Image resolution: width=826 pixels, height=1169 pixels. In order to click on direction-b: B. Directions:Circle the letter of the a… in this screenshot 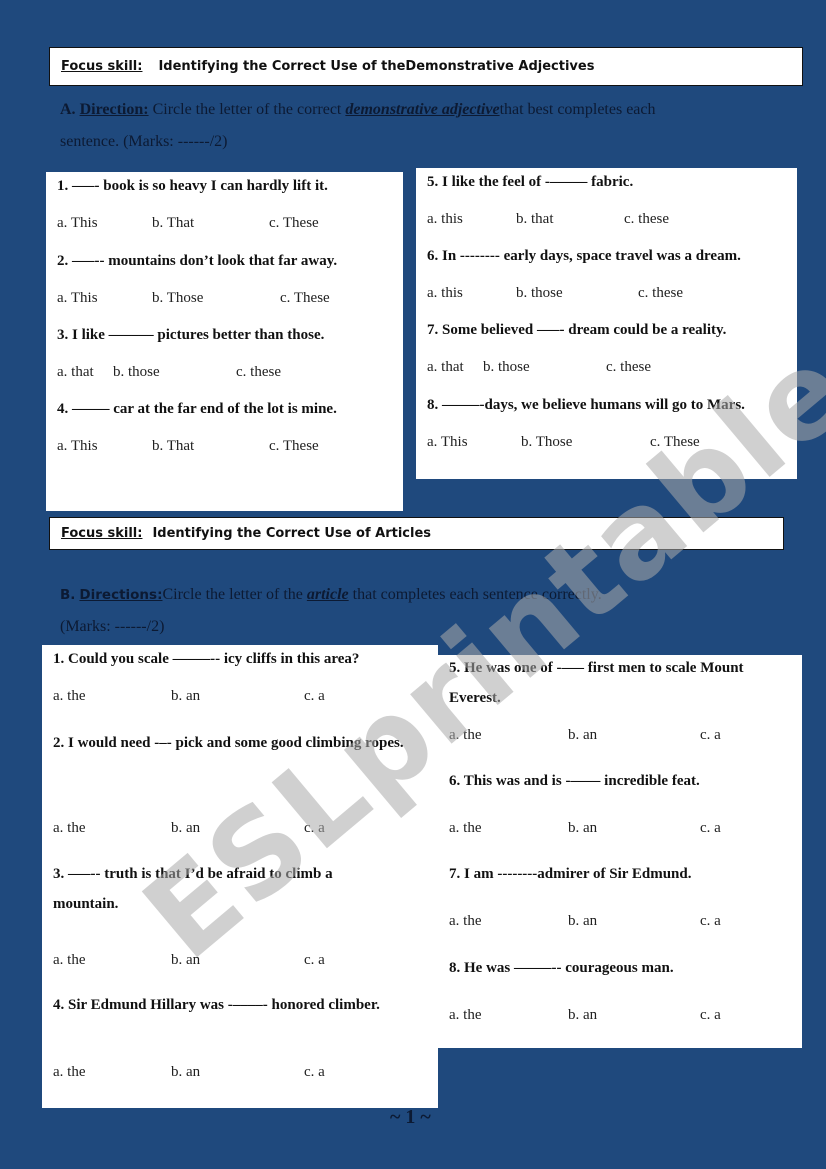, I will do `click(430, 611)`.